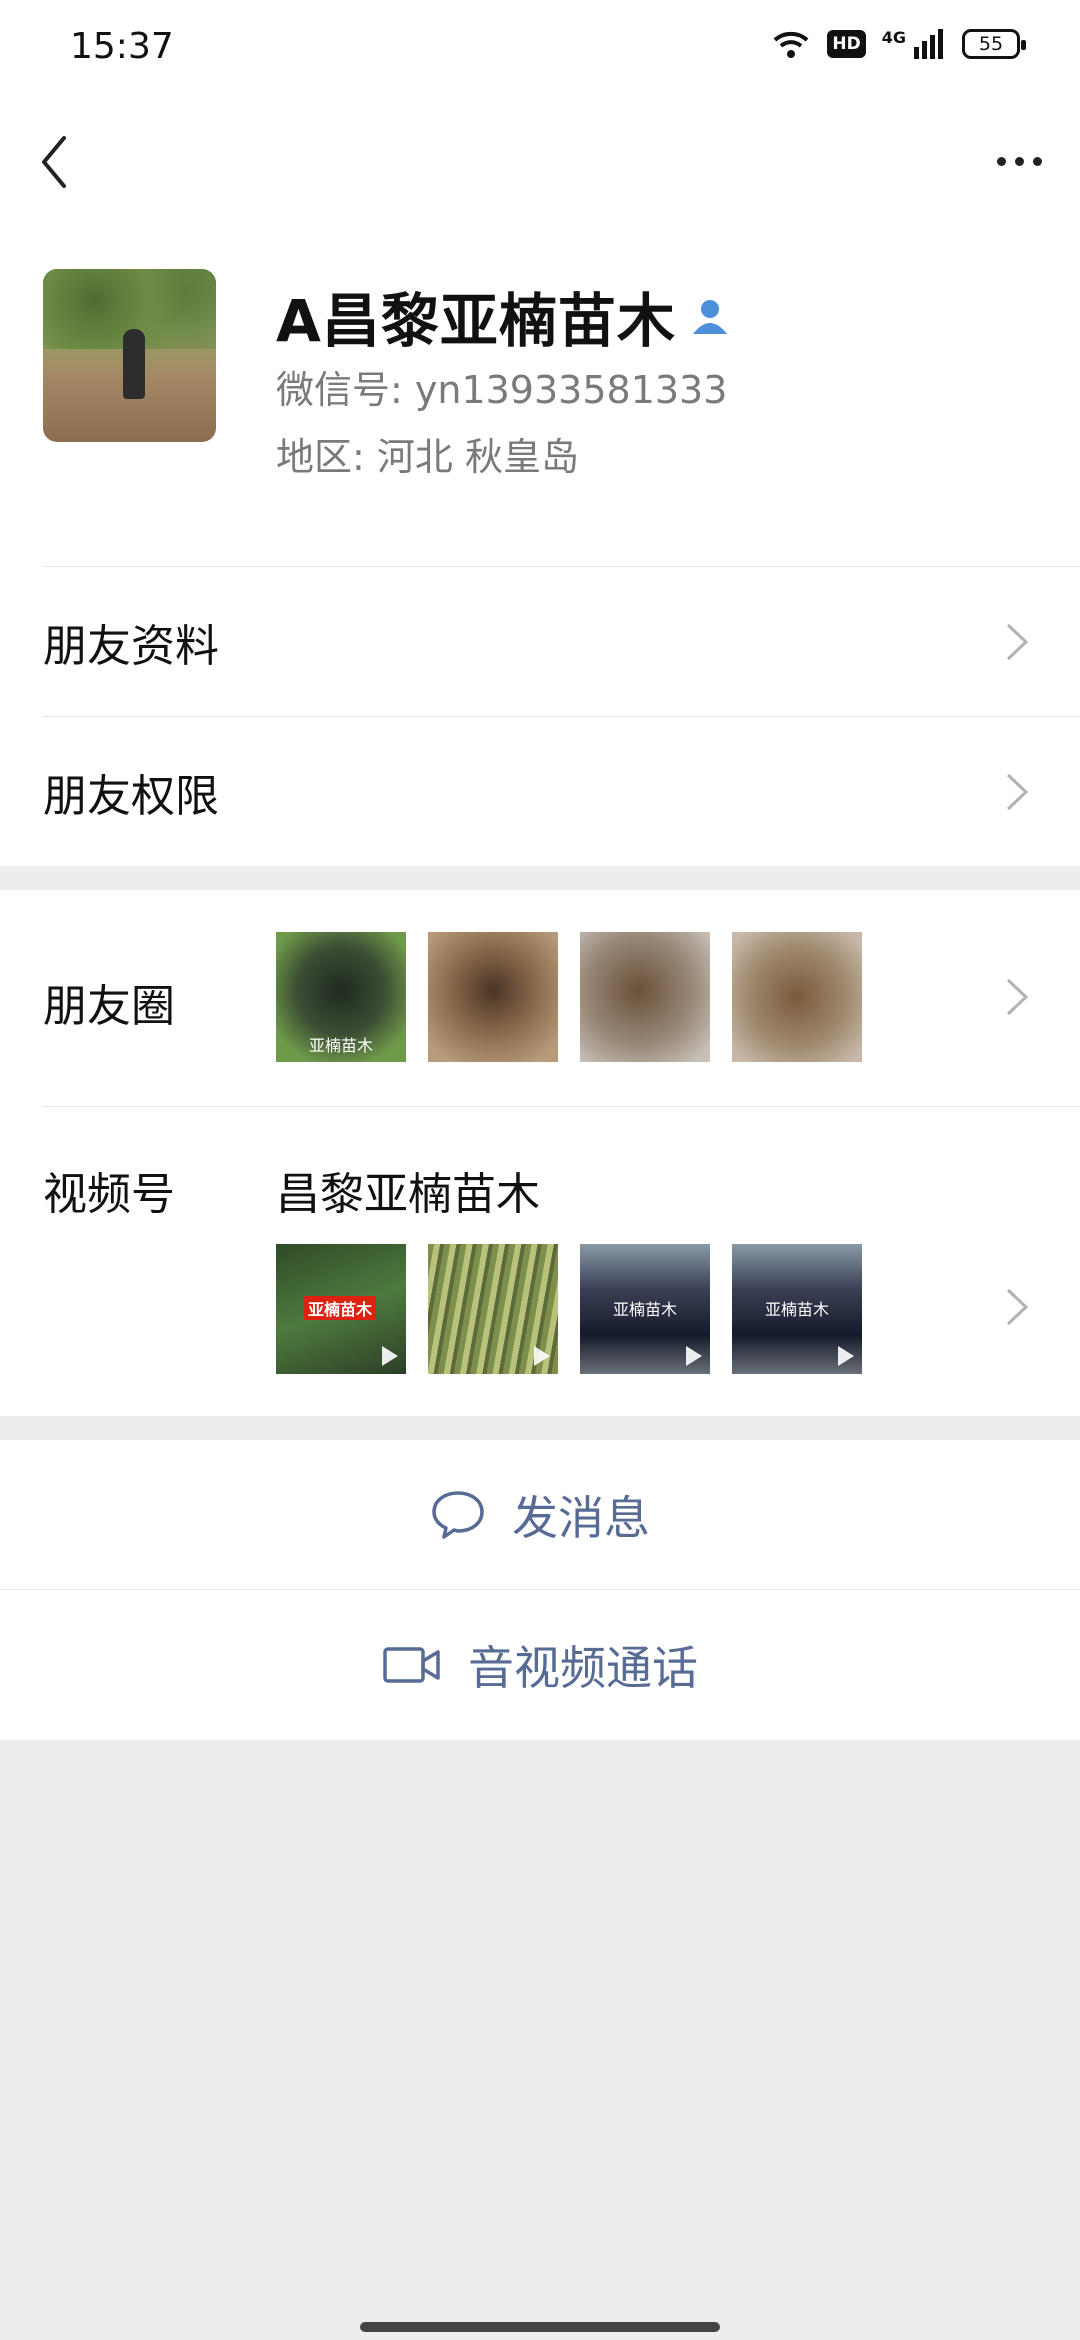 This screenshot has height=2340, width=1080. I want to click on battery-level: 55, so click(991, 44).